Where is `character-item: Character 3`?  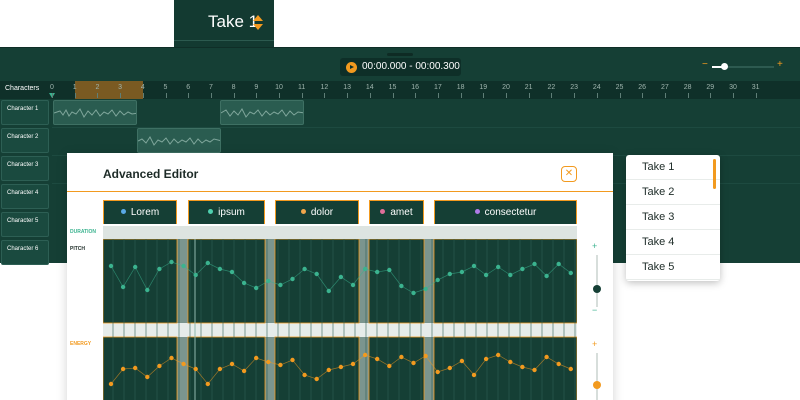 character-item: Character 3 is located at coordinates (25, 168).